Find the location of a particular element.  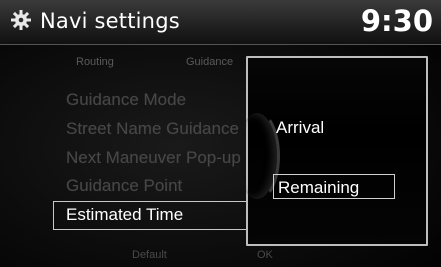

list-item-guidance-mode: Guidance Mode is located at coordinates (126, 100).